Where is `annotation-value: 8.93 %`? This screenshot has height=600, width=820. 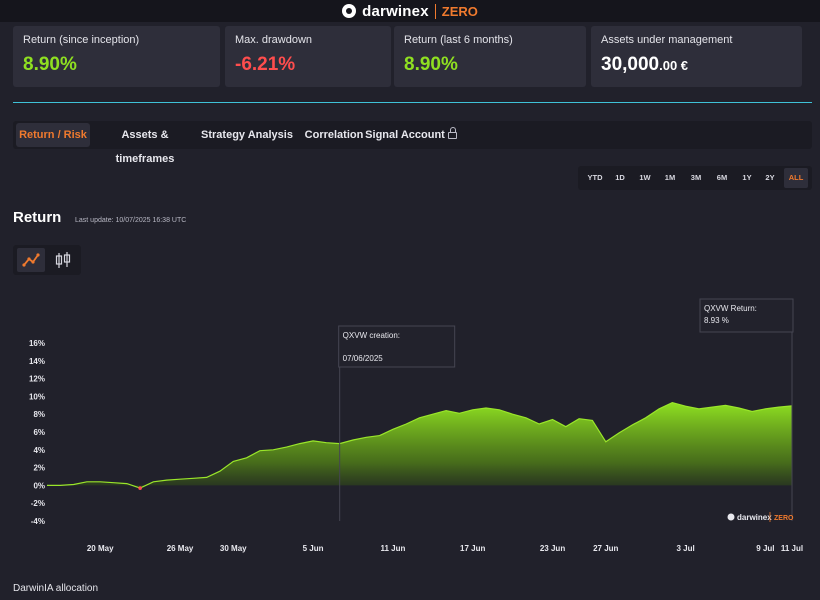
annotation-value: 8.93 % is located at coordinates (716, 320).